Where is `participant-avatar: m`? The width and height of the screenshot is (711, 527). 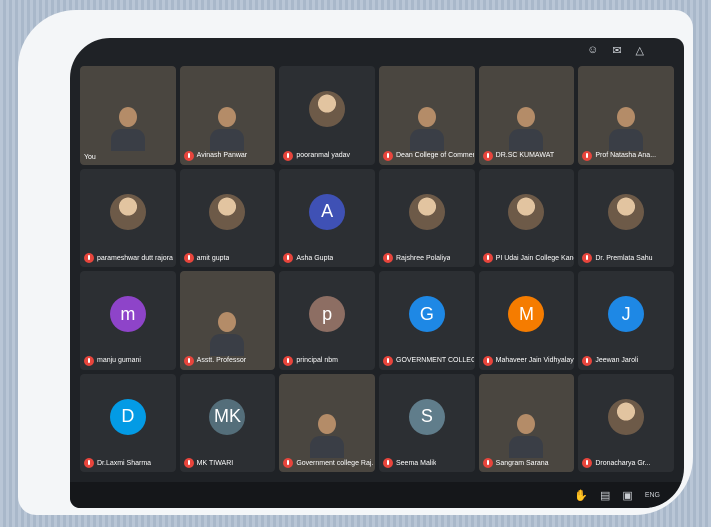
participant-avatar: m is located at coordinates (127, 314).